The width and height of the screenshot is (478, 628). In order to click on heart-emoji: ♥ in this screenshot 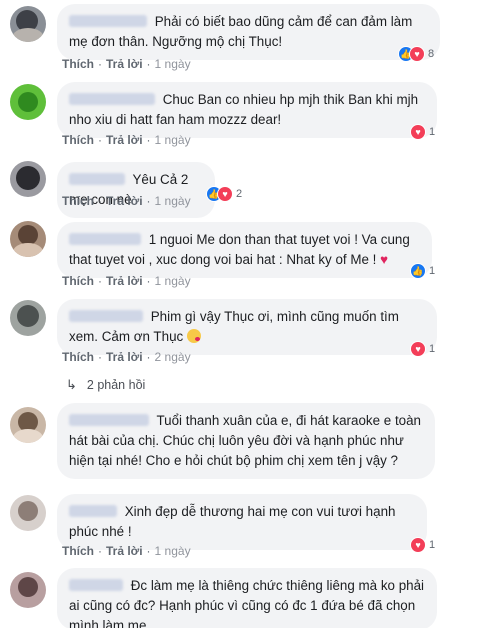, I will do `click(384, 259)`.